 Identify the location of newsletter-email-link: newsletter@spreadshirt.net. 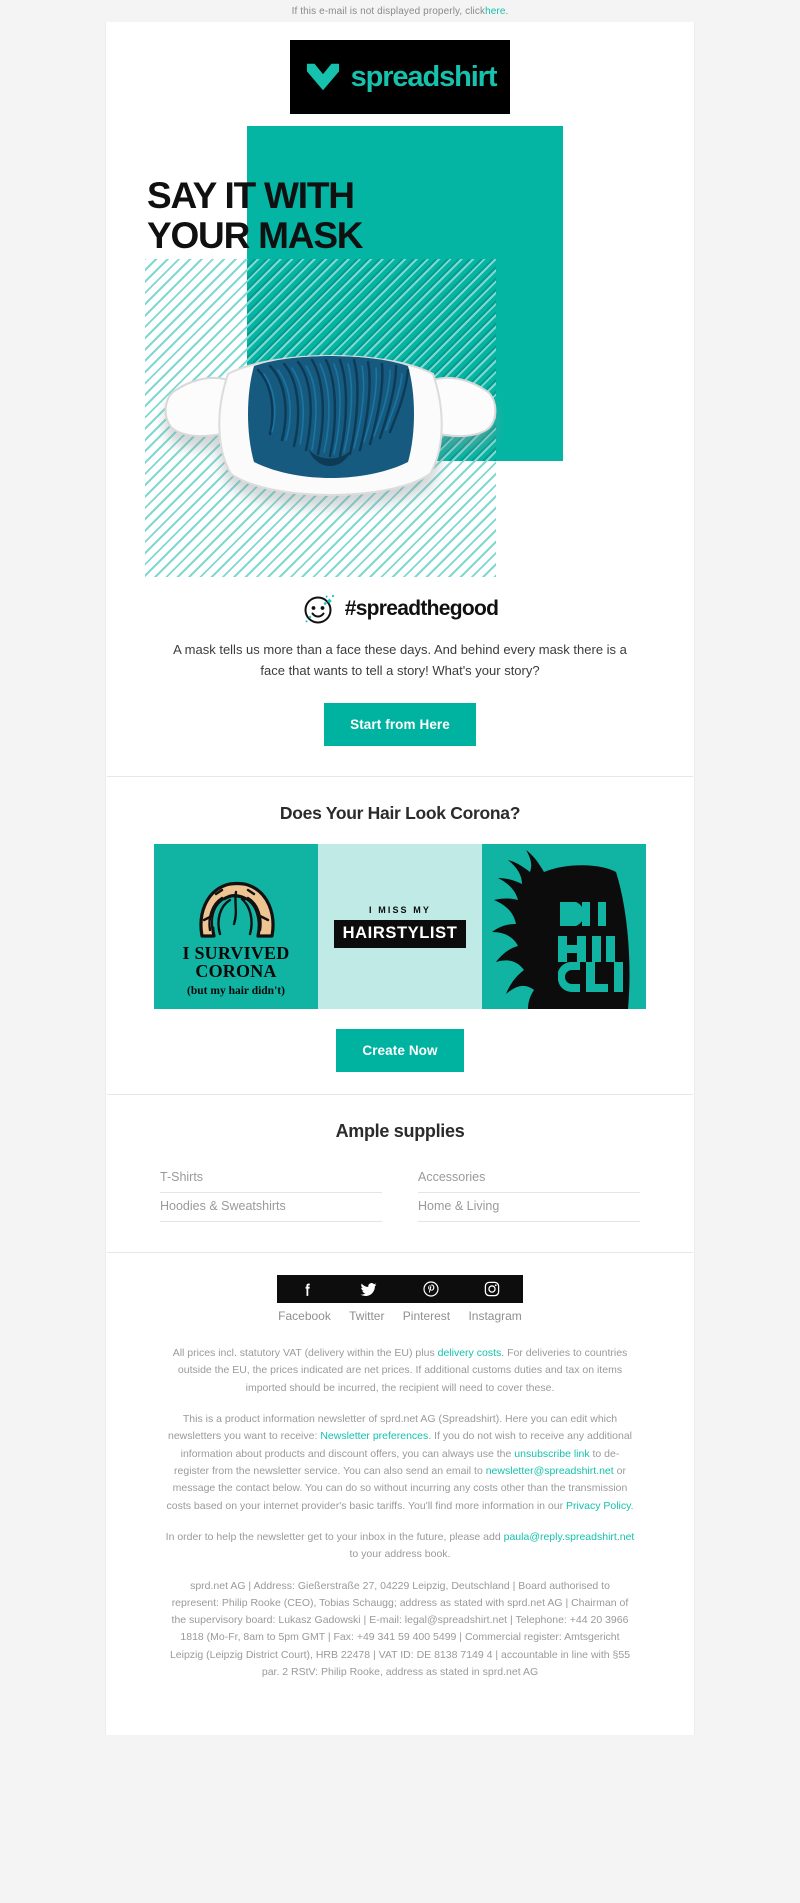
(550, 1471).